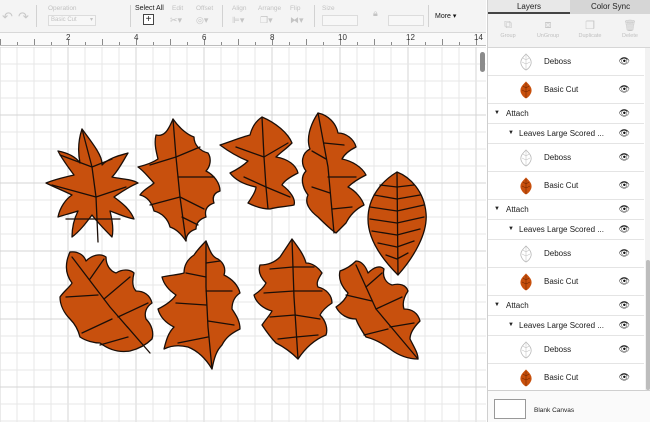 The width and height of the screenshot is (650, 422). I want to click on tab-layers: Layers, so click(529, 7).